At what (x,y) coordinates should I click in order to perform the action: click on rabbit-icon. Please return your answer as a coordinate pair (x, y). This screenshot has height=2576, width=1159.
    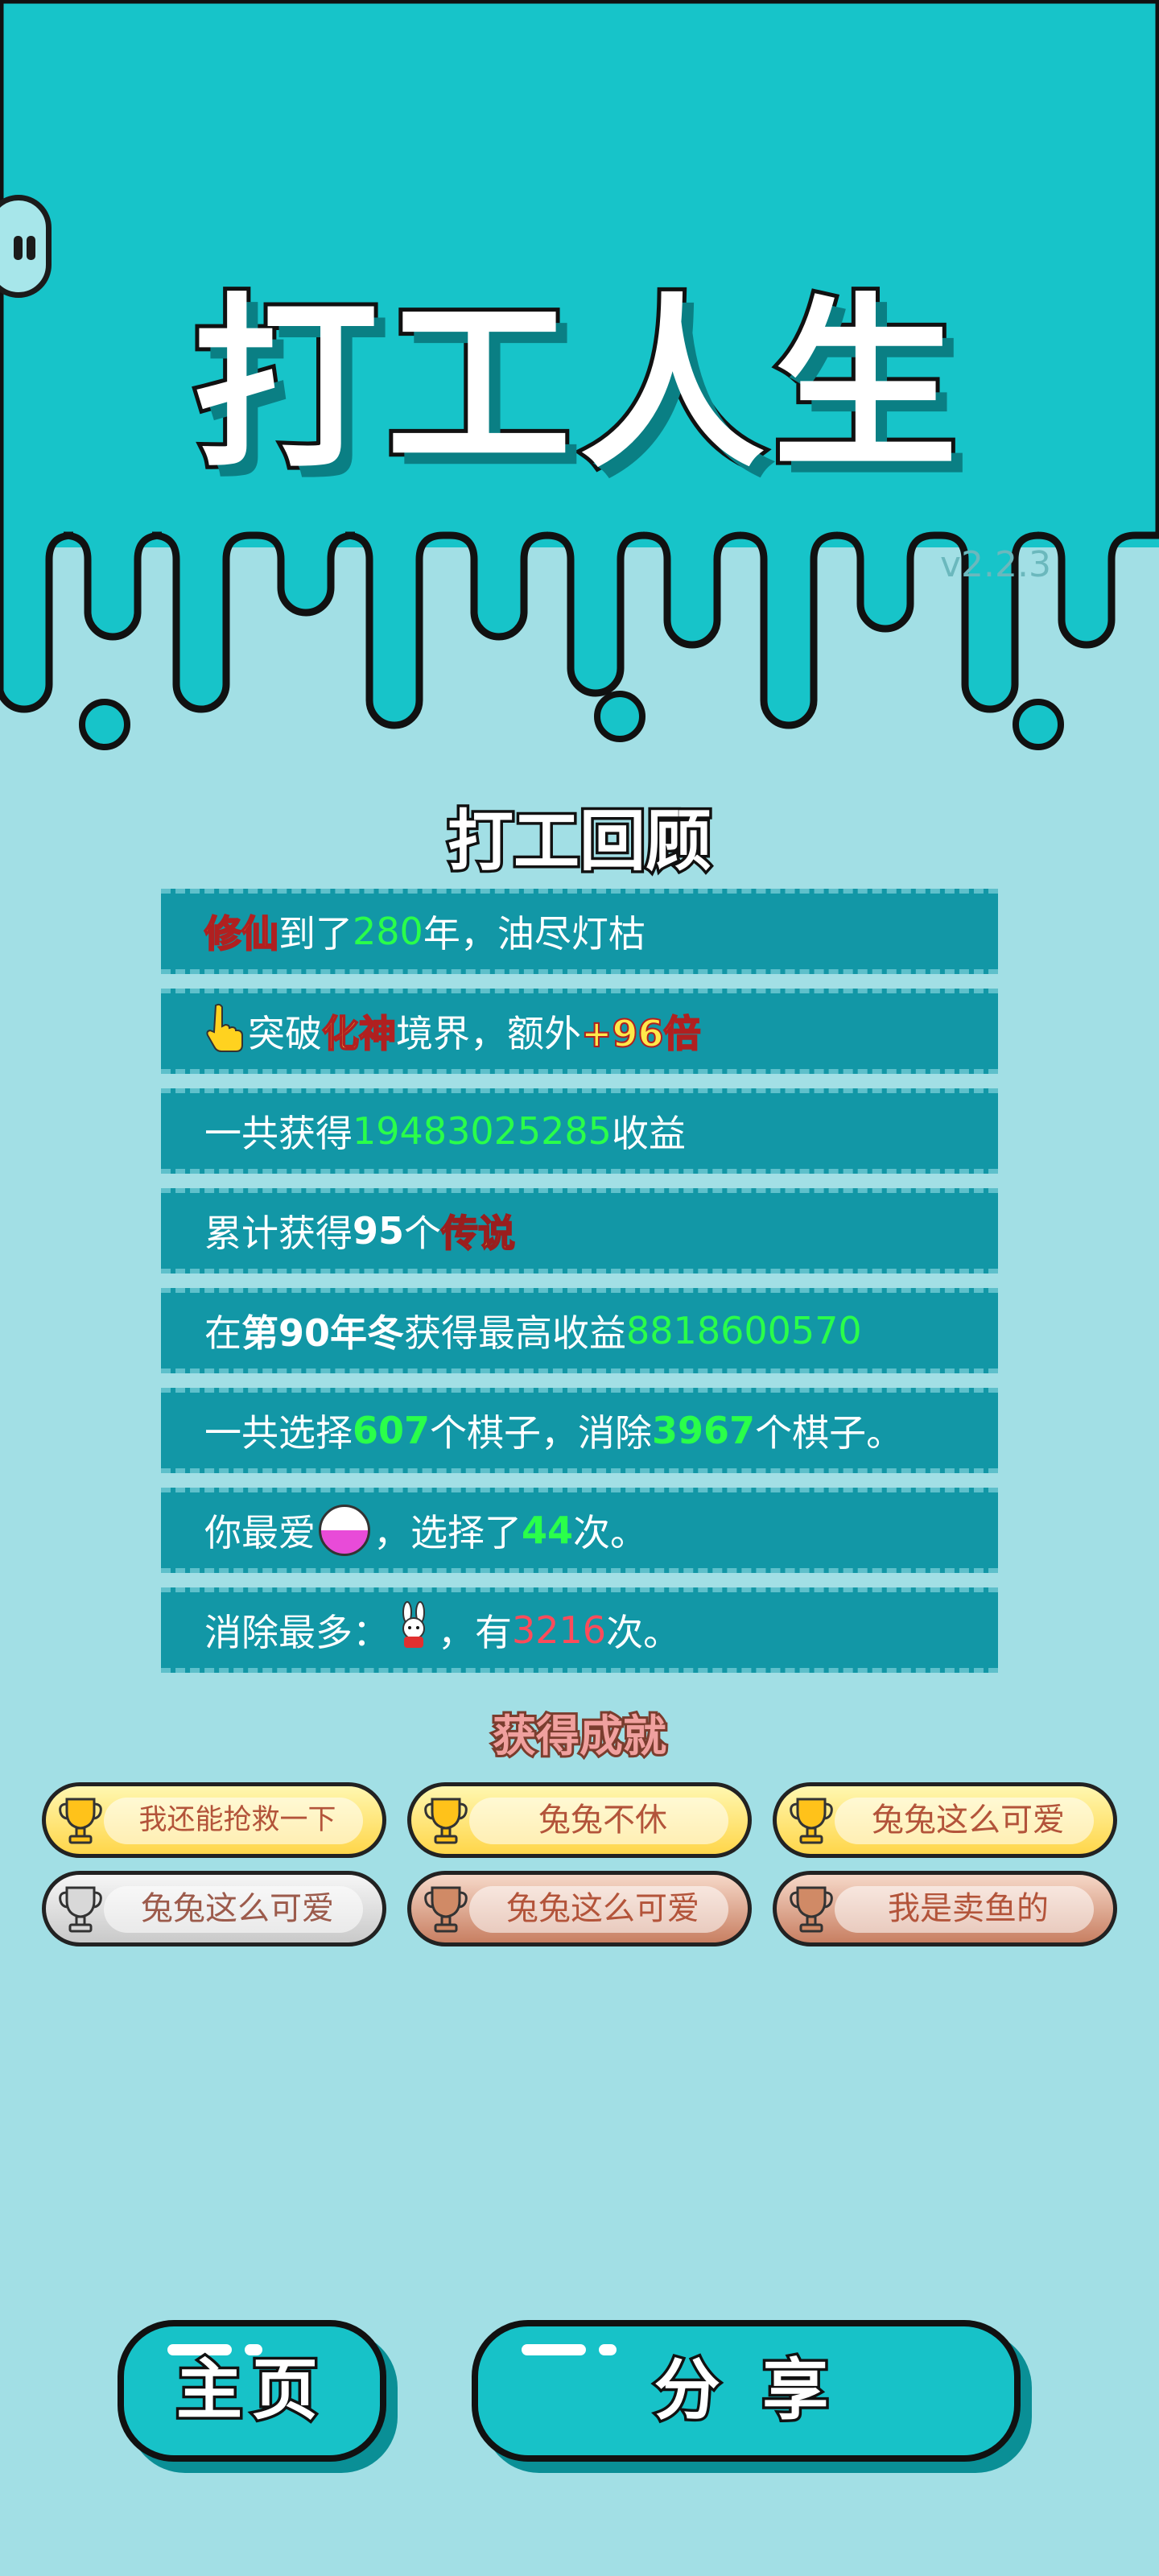
    Looking at the image, I should click on (413, 1630).